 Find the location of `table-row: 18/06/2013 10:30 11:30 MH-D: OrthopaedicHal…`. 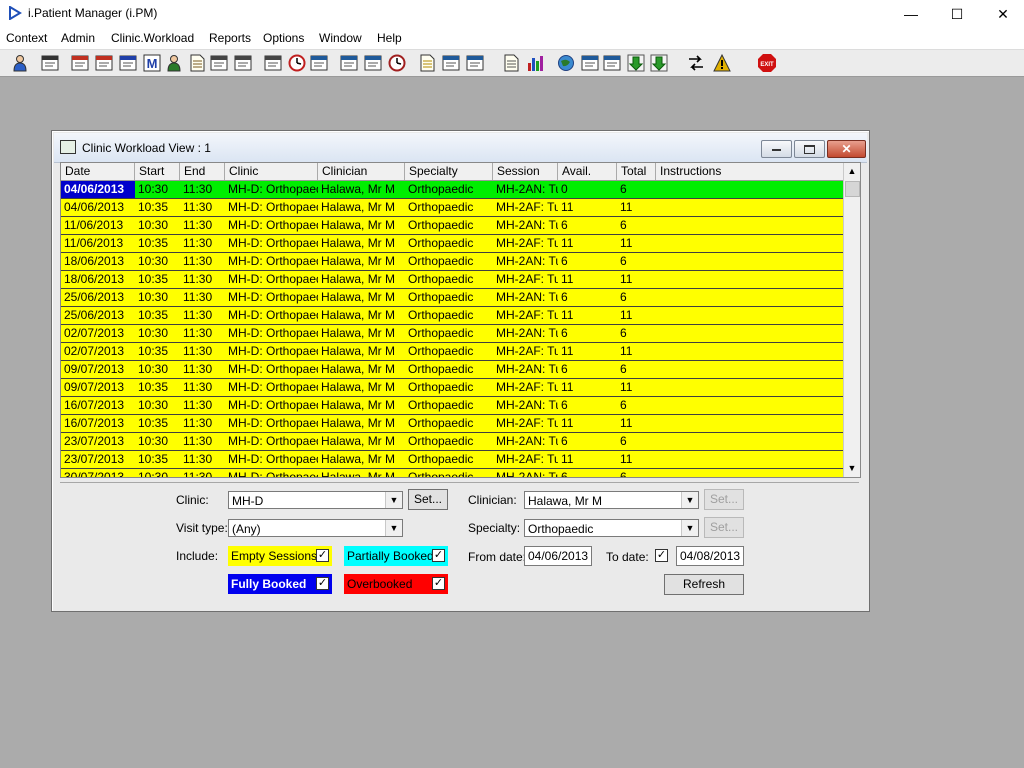

table-row: 18/06/2013 10:30 11:30 MH-D: OrthopaedicHal… is located at coordinates (452, 262).